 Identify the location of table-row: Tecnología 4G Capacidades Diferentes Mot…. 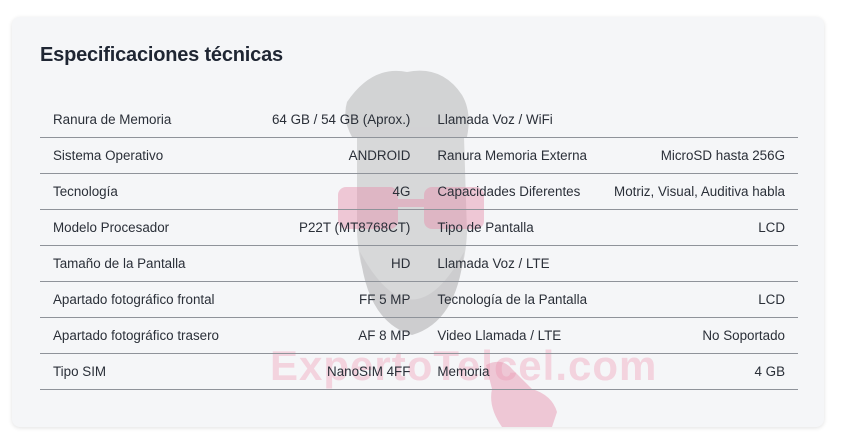
(419, 191).